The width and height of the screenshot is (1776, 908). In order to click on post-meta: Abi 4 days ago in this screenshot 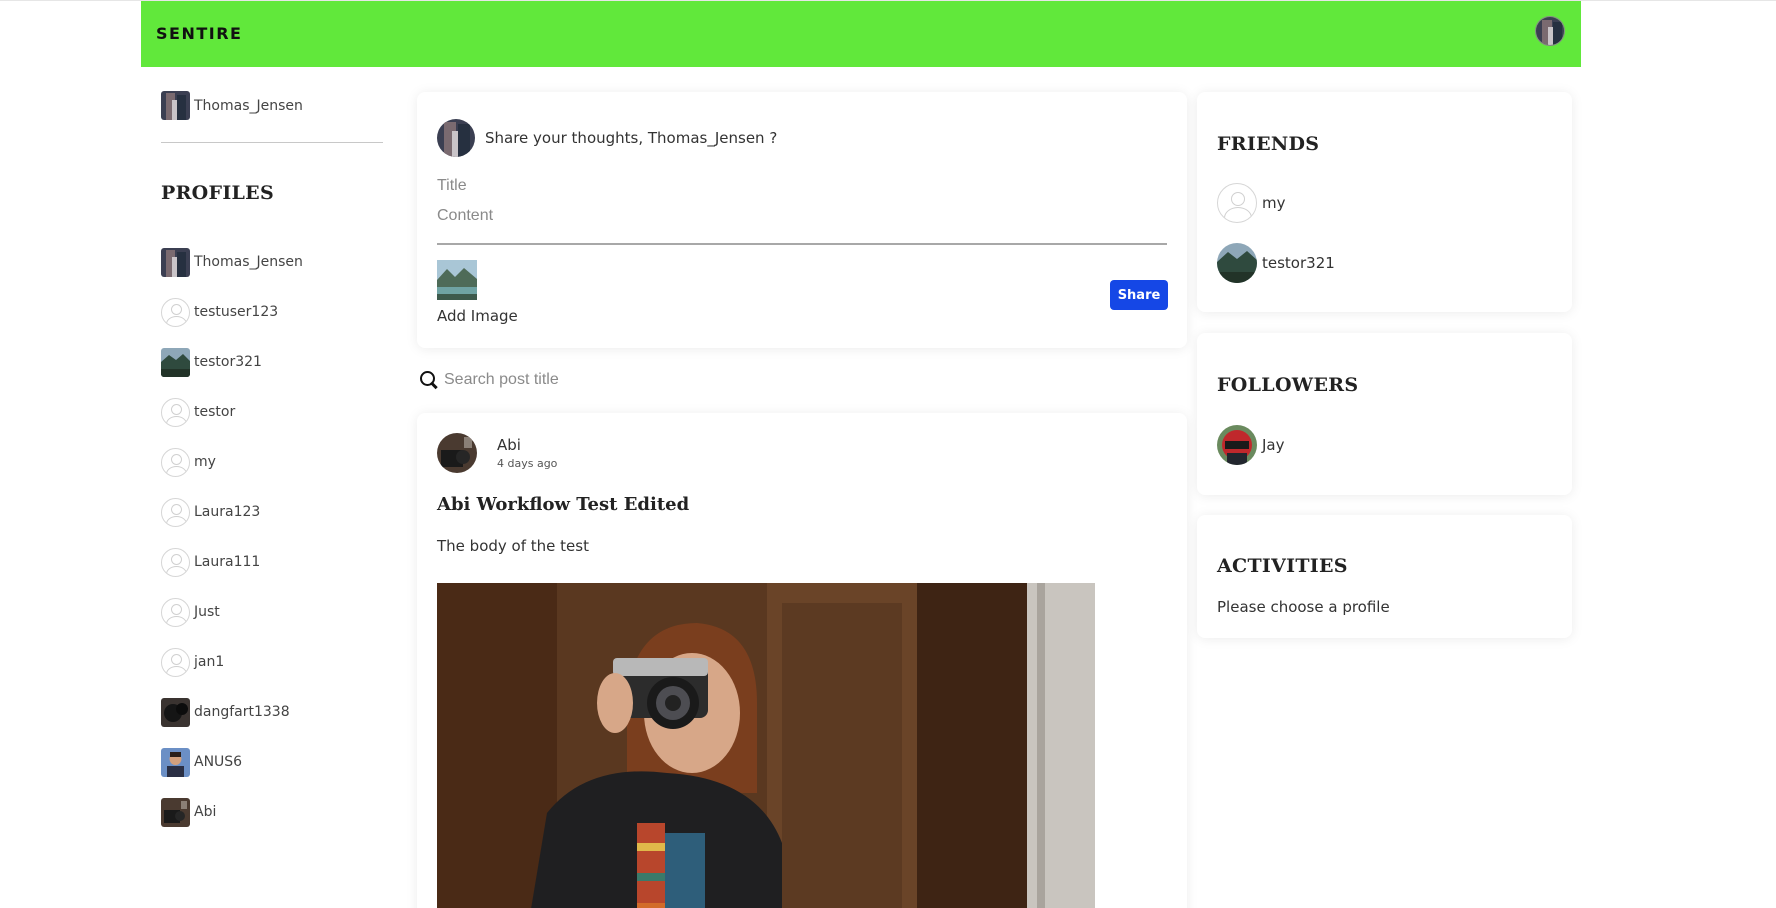, I will do `click(527, 453)`.